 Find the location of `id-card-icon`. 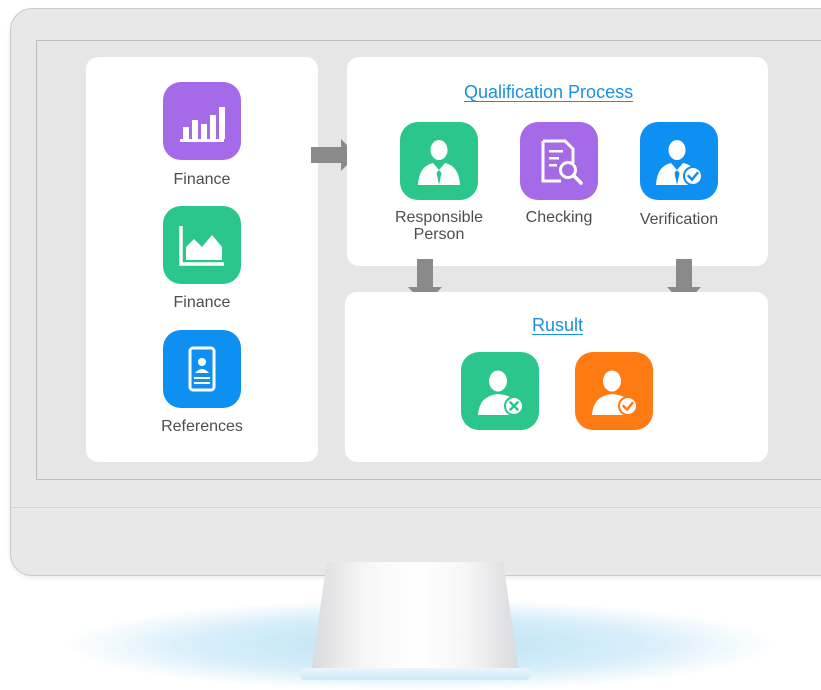

id-card-icon is located at coordinates (202, 369).